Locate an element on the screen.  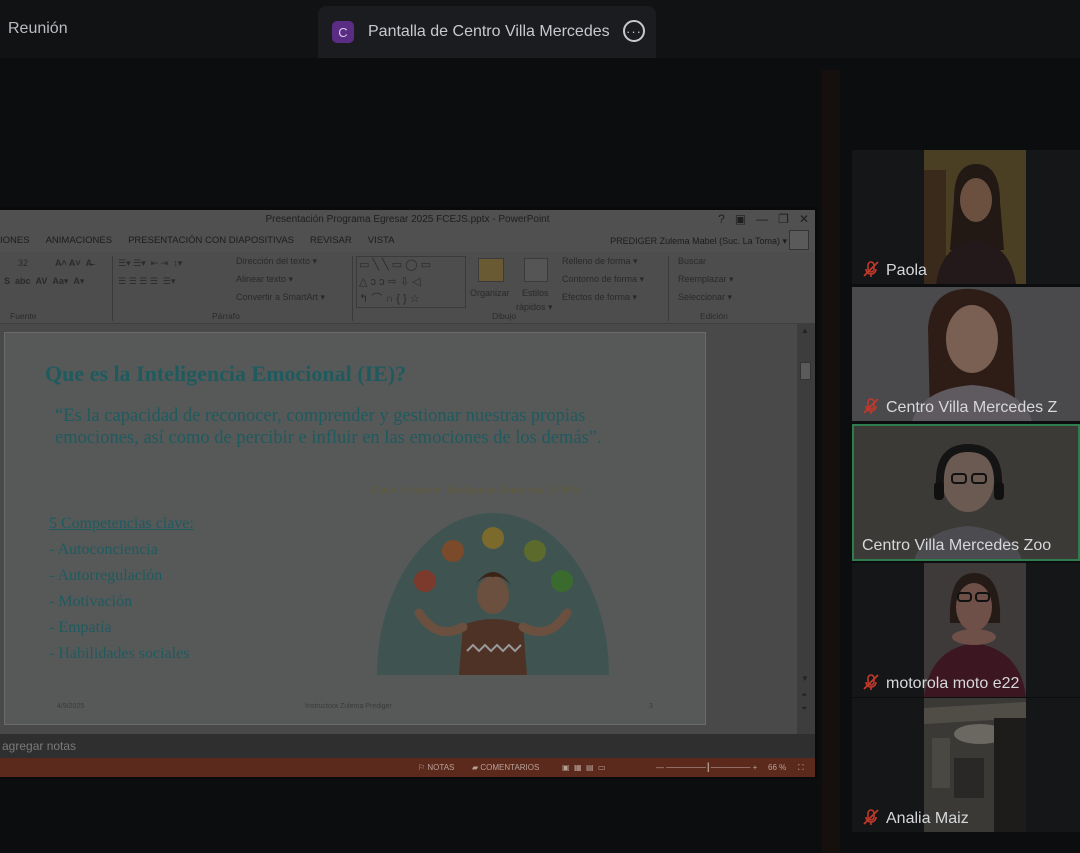
quick-styles-label: Estilos is located at coordinates (535, 293).